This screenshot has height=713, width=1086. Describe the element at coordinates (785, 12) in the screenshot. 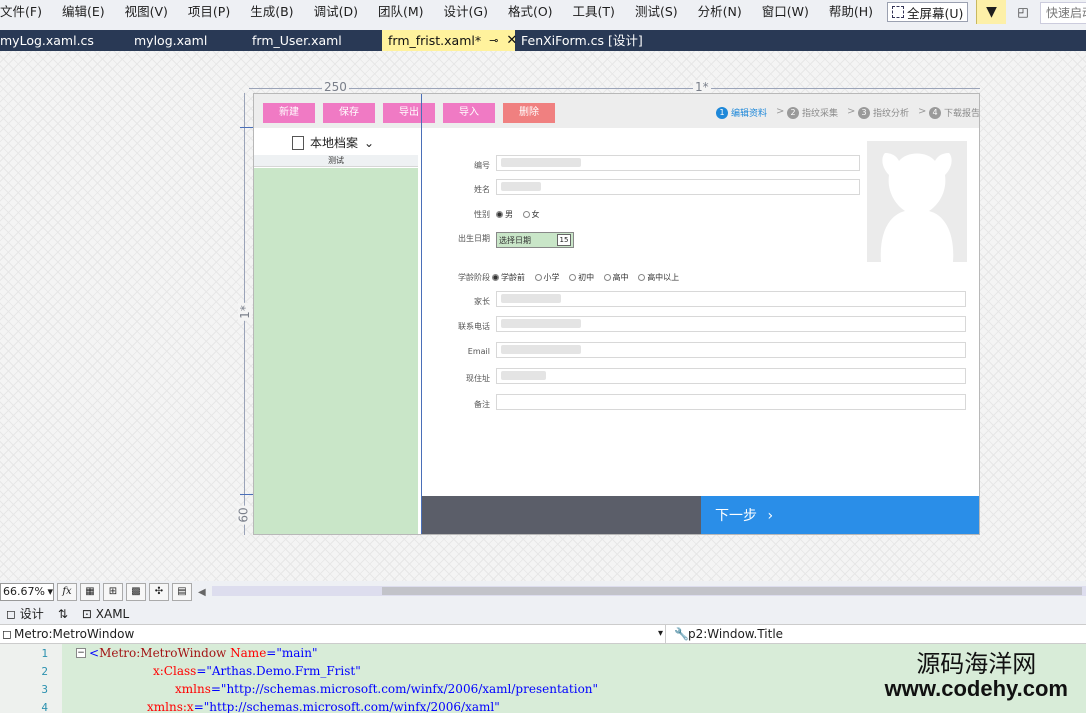

I see `menu-window: 窗口(W)` at that location.